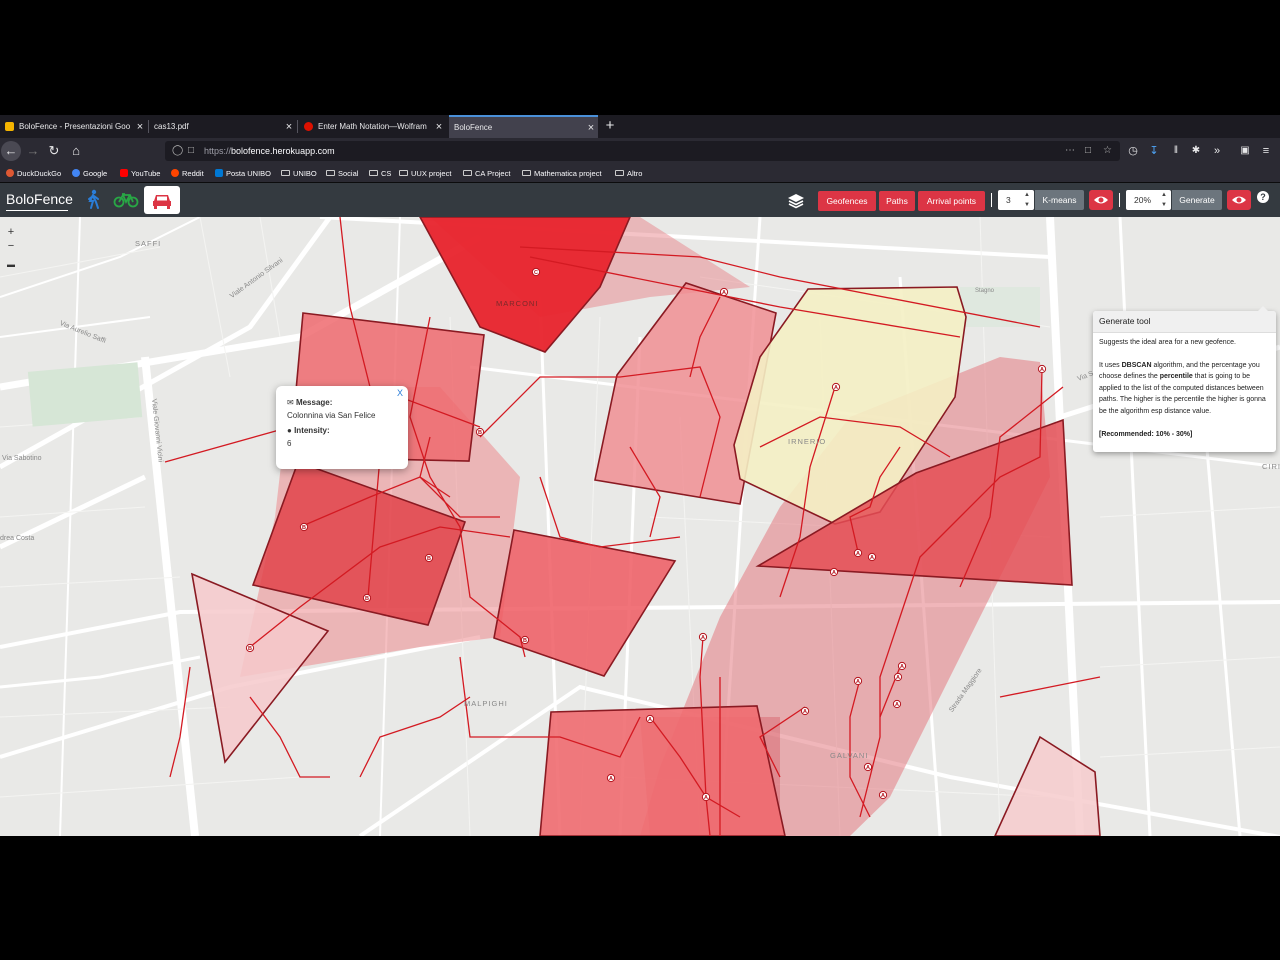 The image size is (1280, 960). Describe the element at coordinates (187, 173) in the screenshot. I see `bookmark-reddit: Reddit` at that location.